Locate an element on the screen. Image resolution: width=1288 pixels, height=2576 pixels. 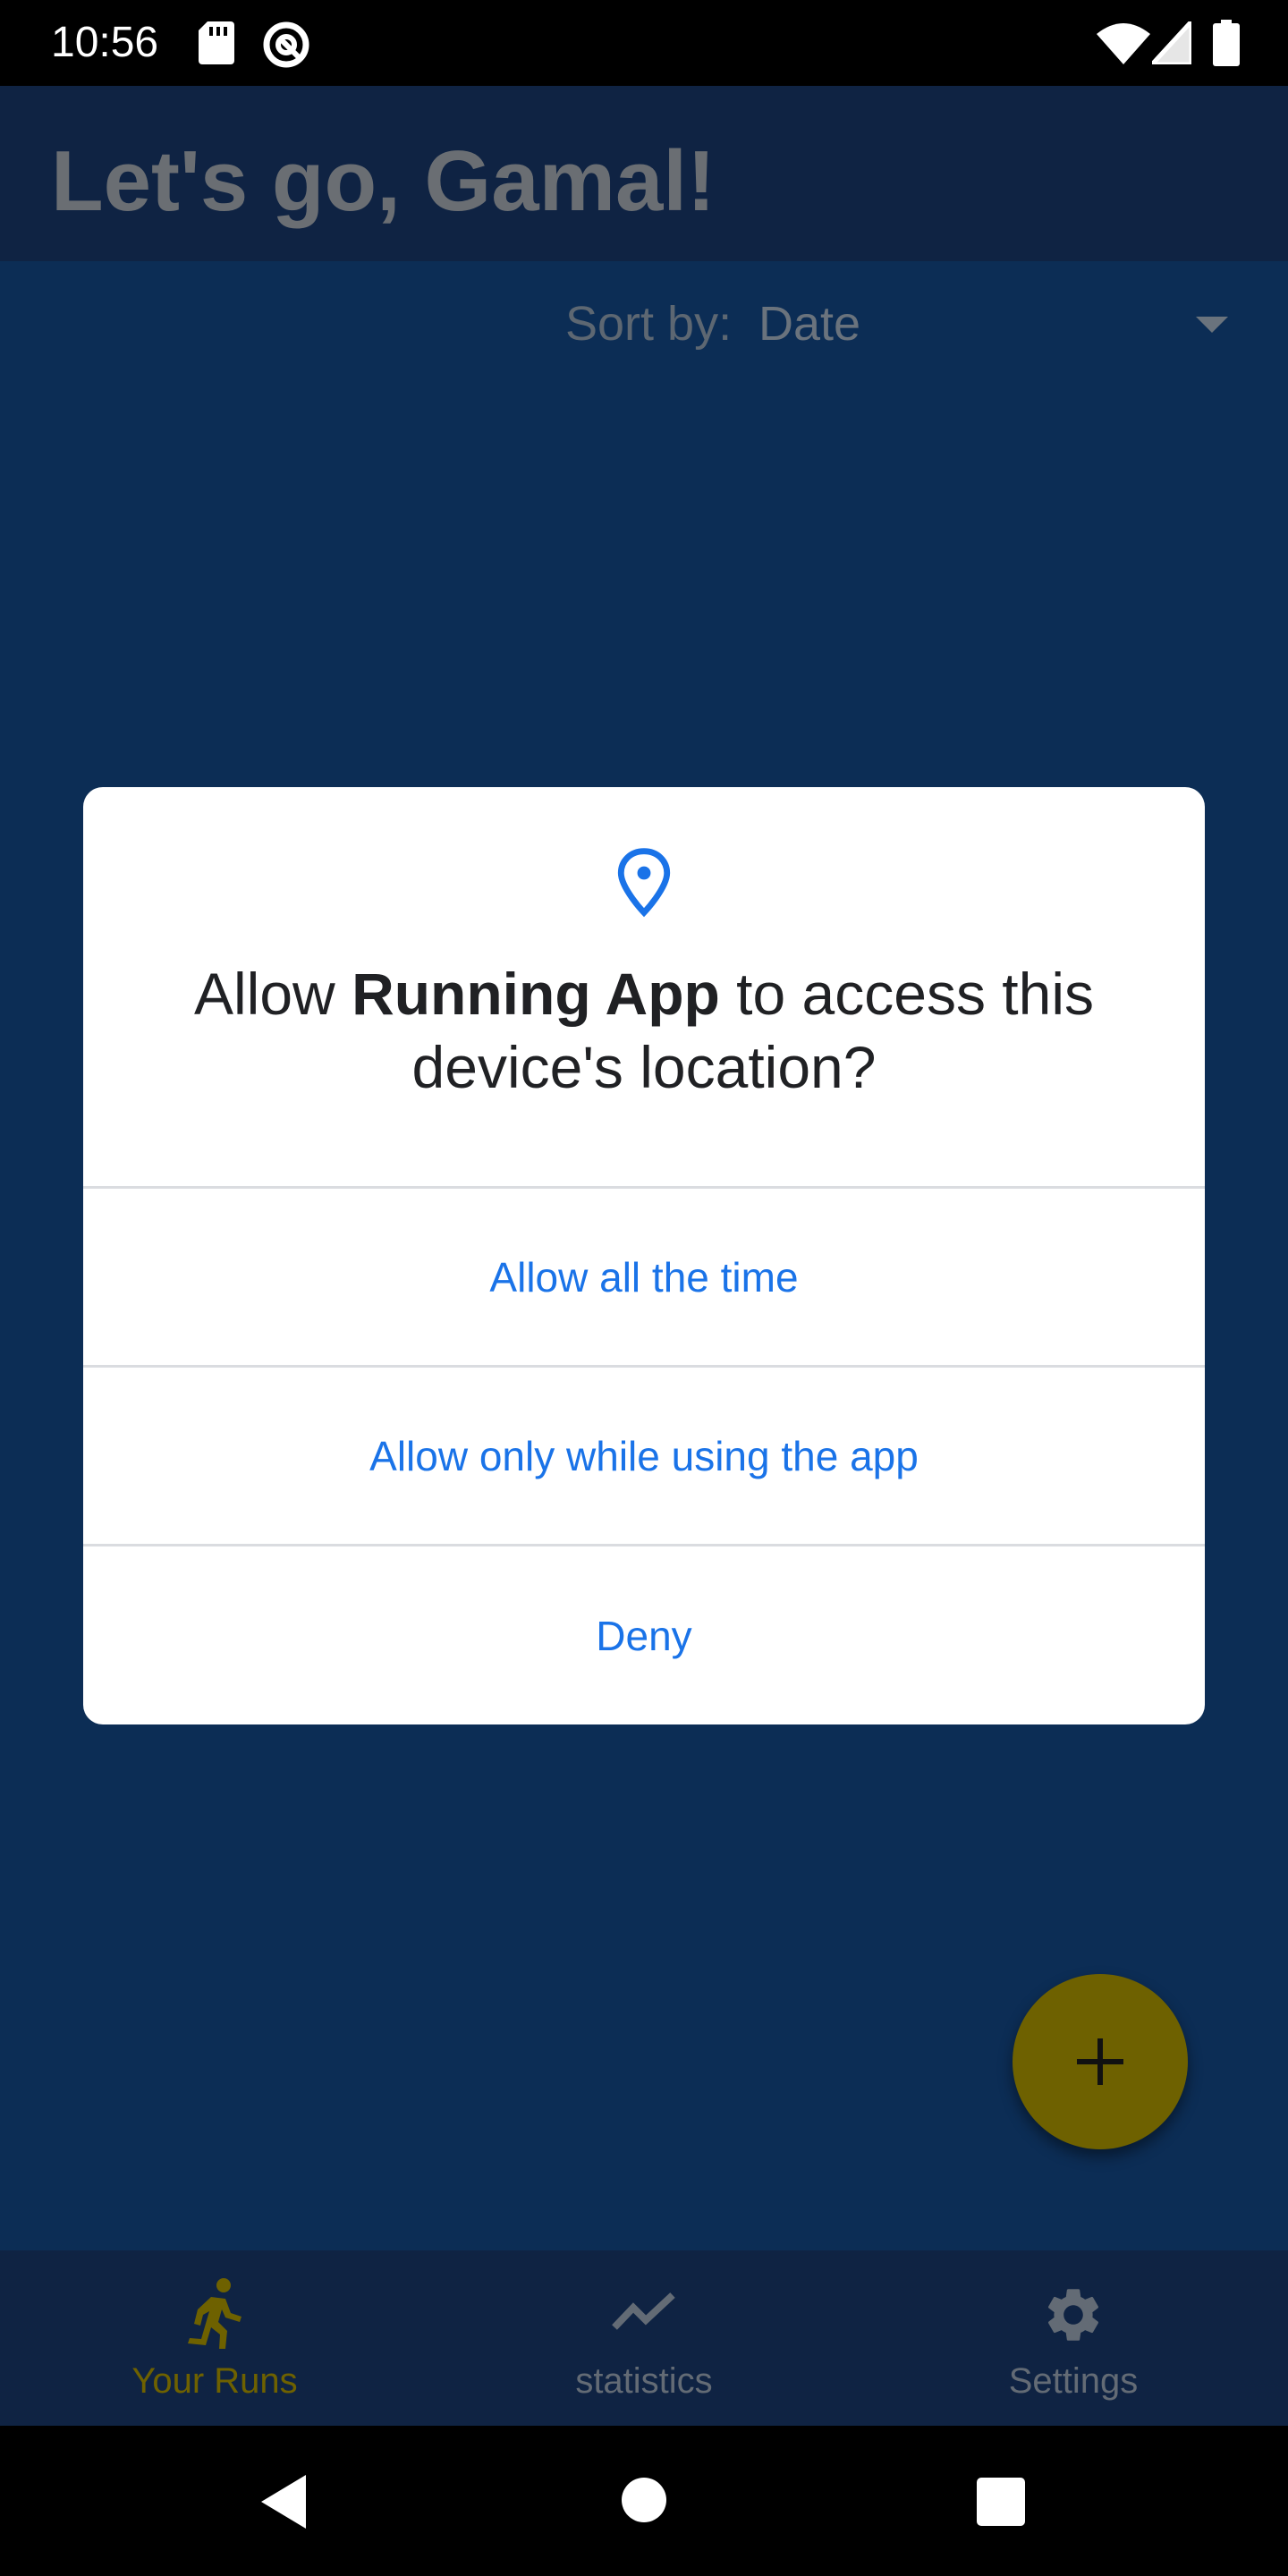
signal-icon is located at coordinates (1171, 42).